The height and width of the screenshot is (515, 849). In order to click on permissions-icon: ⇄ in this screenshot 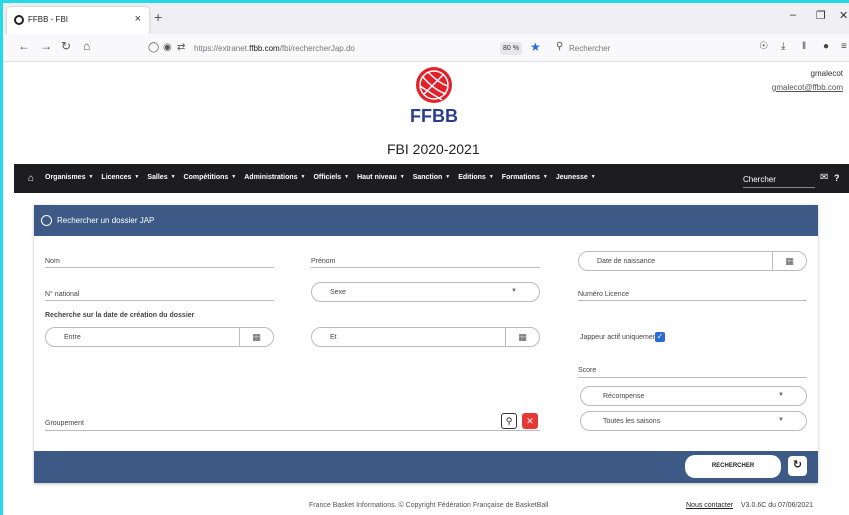, I will do `click(181, 47)`.